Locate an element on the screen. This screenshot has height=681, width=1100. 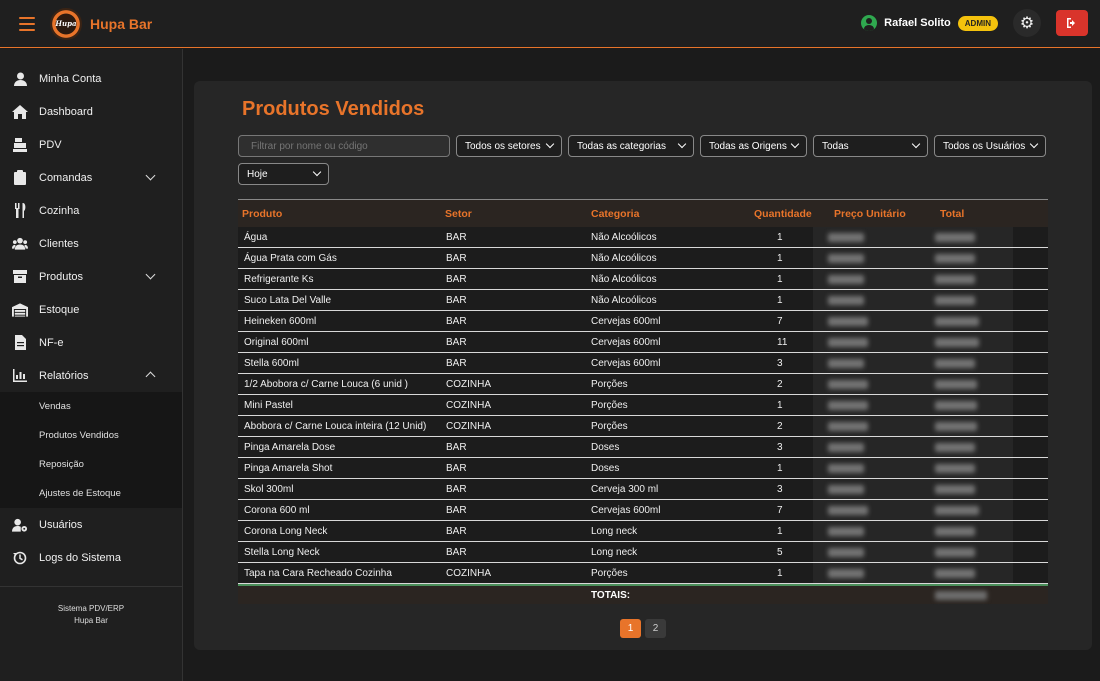
totals-label: TOTAIS: is located at coordinates (611, 595).